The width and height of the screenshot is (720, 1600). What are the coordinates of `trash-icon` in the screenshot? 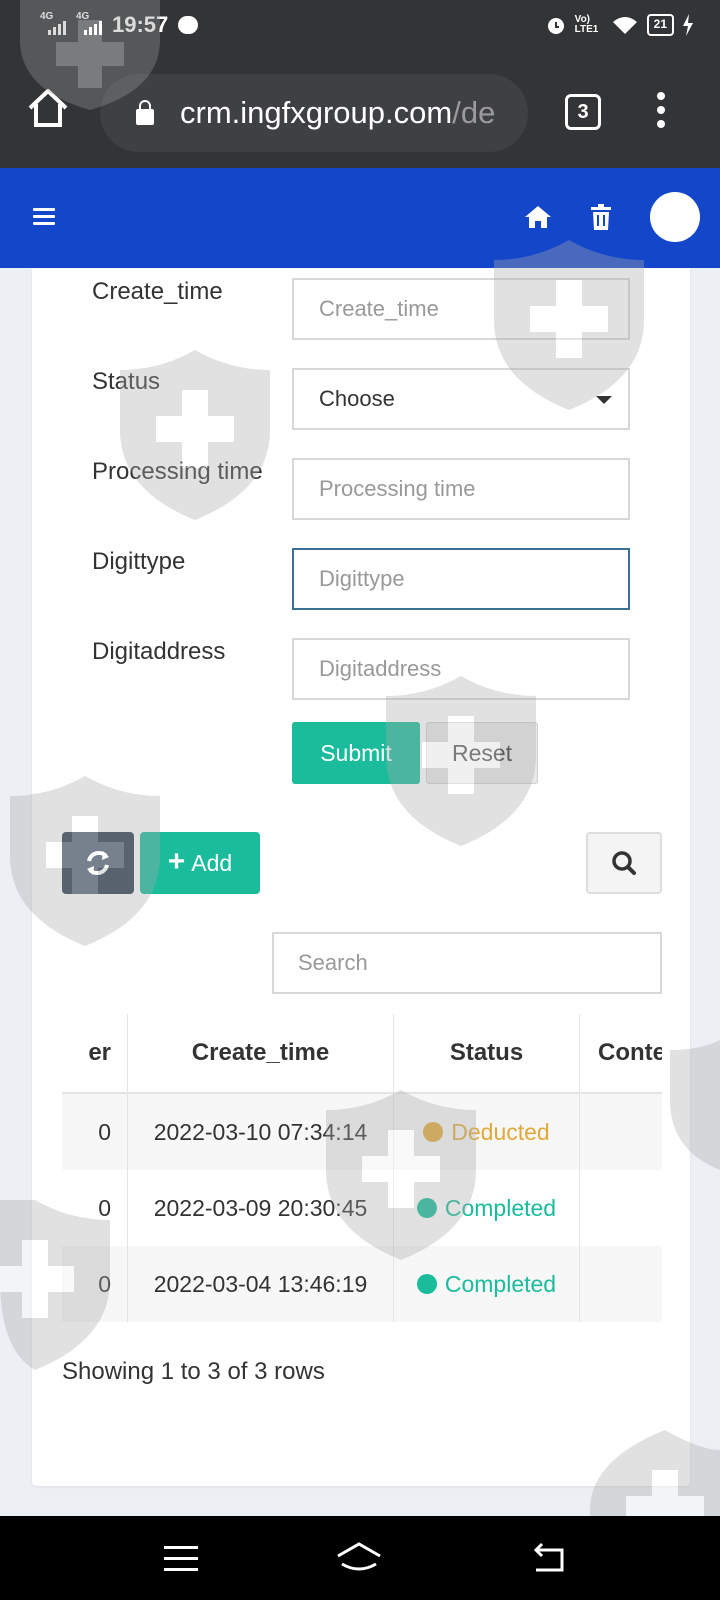 It's located at (601, 217).